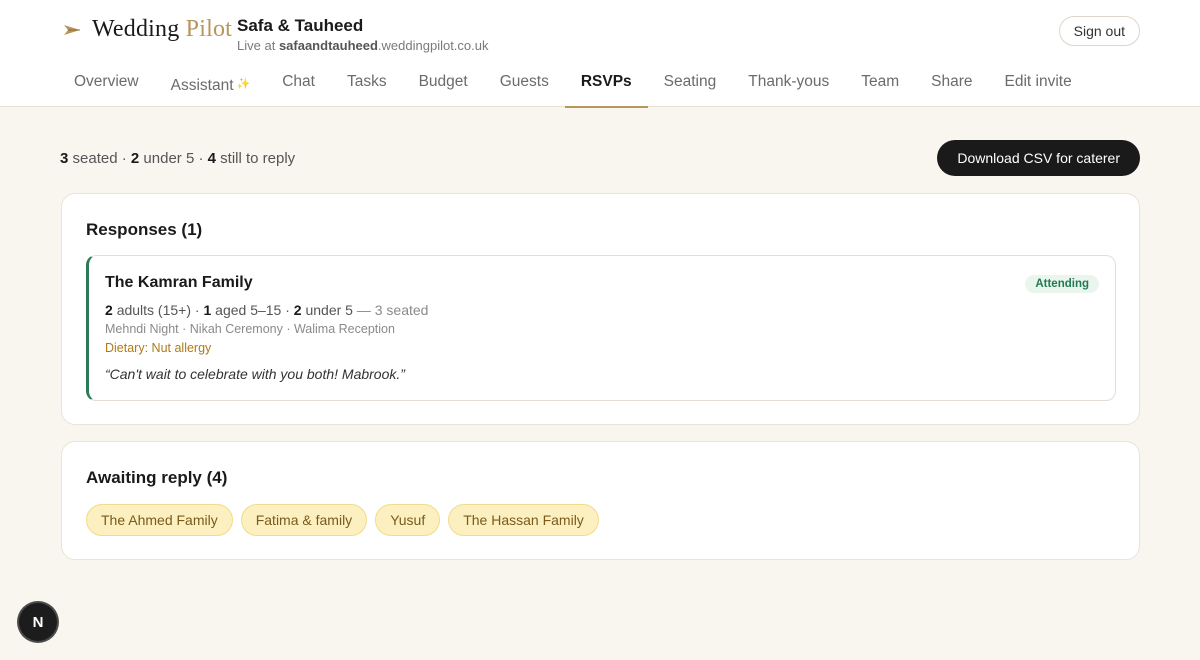  Describe the element at coordinates (298, 83) in the screenshot. I see `tab-chat: Chat` at that location.